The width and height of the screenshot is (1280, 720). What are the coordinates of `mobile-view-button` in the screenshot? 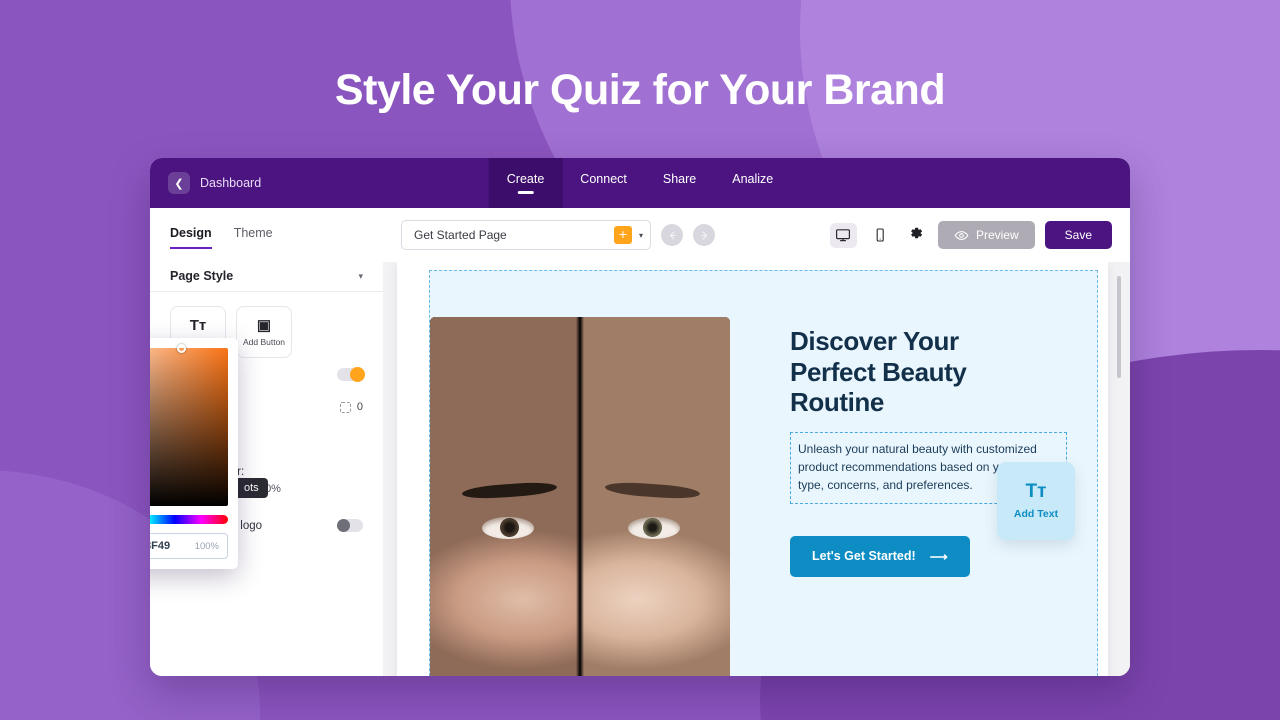 It's located at (880, 235).